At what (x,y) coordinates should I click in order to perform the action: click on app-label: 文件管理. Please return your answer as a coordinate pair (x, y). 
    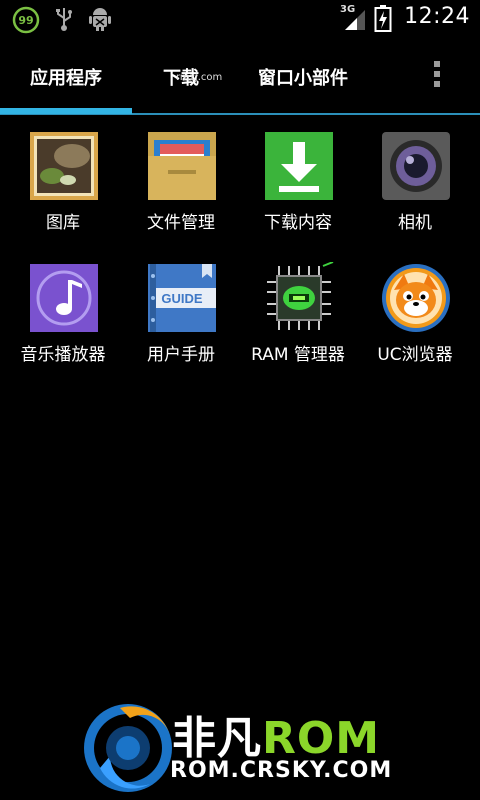
    Looking at the image, I should click on (181, 223).